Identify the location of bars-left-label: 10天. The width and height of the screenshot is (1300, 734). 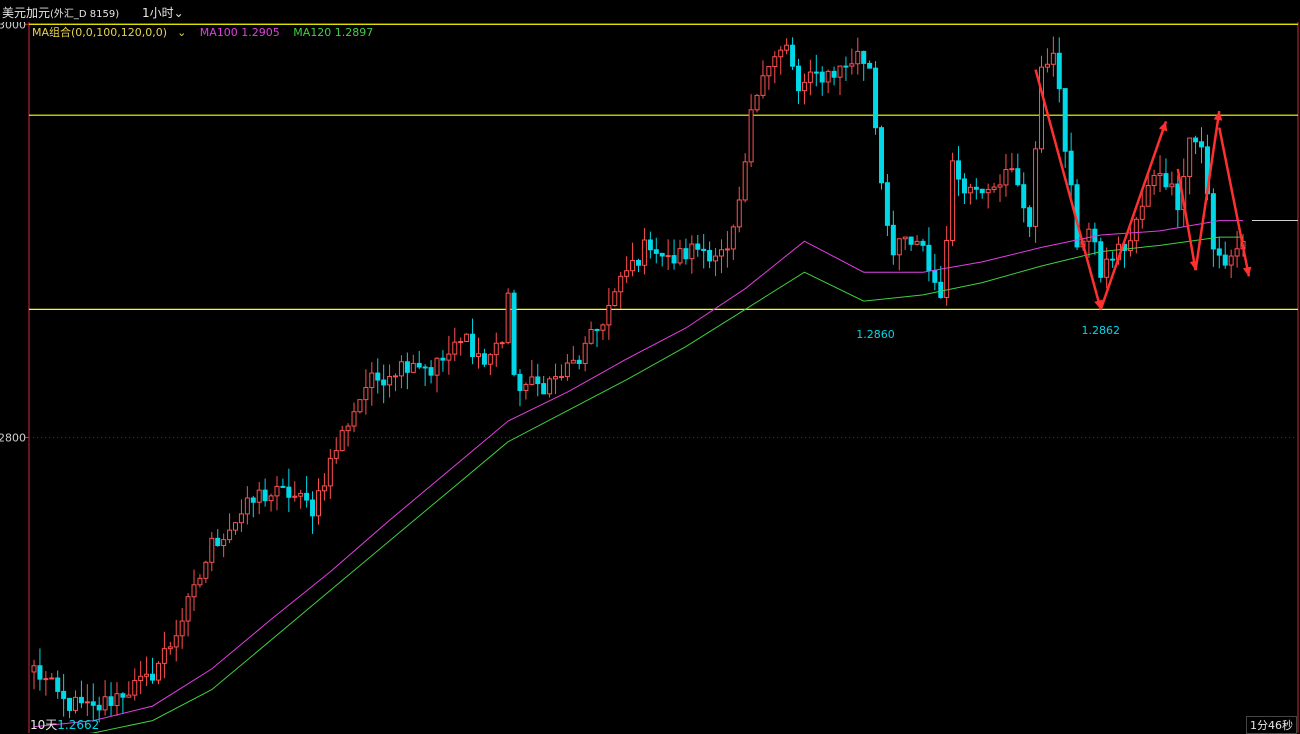
(44, 725).